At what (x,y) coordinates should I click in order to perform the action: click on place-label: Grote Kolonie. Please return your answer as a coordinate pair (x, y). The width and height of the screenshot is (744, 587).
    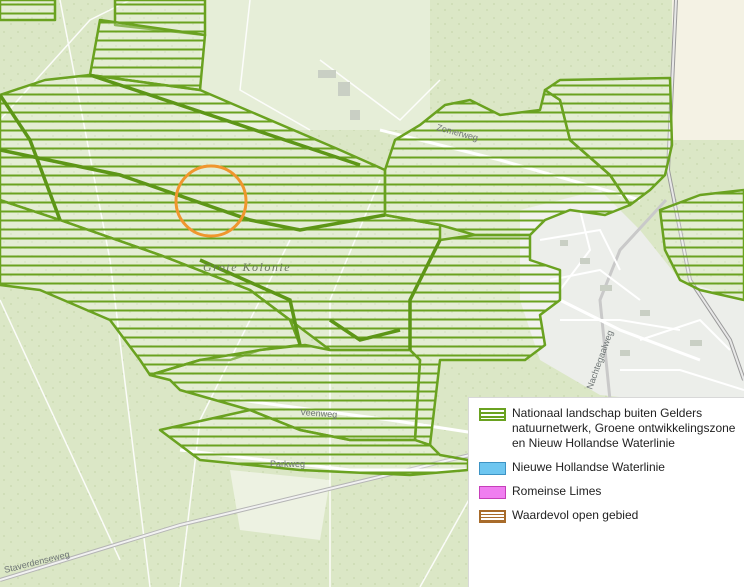
    Looking at the image, I should click on (247, 267).